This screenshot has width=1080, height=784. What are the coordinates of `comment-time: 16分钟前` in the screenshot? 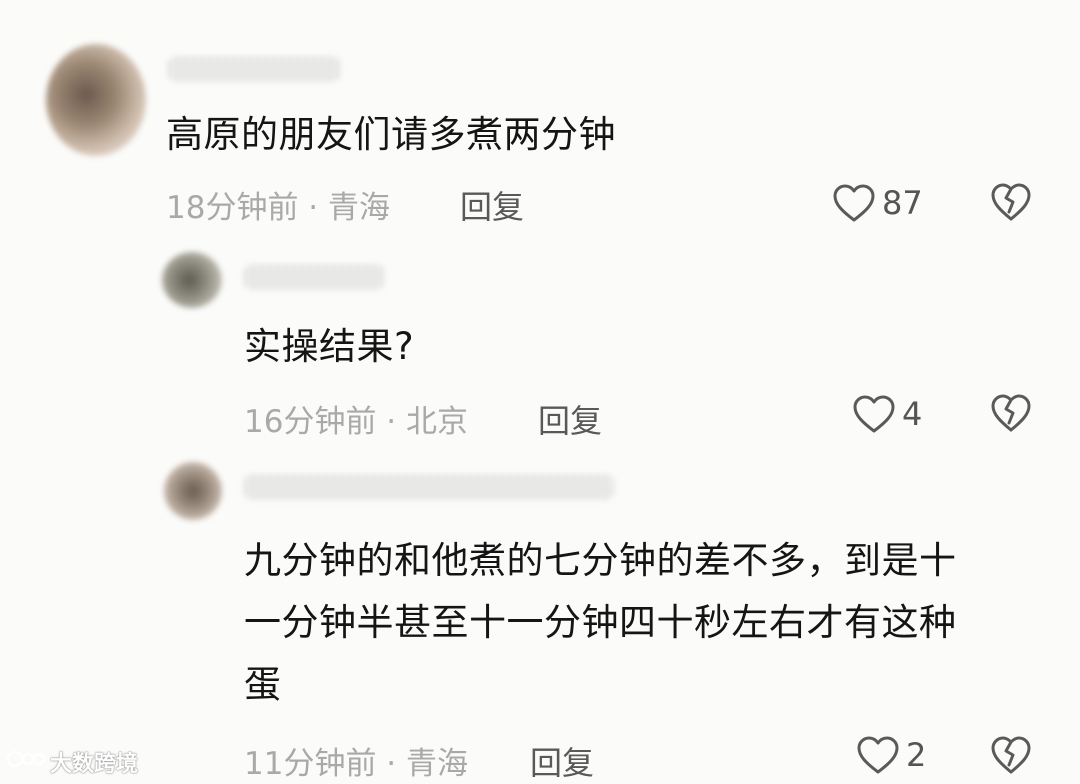 It's located at (310, 422).